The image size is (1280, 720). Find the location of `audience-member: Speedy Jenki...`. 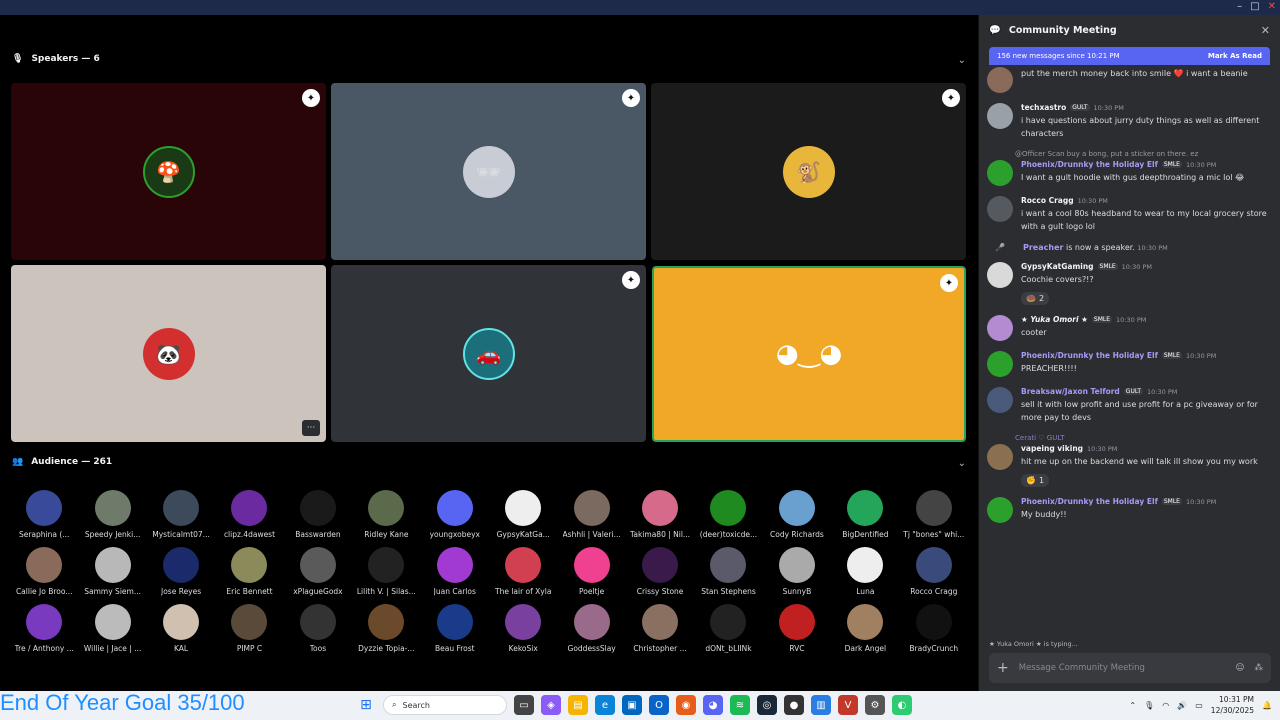

audience-member: Speedy Jenki... is located at coordinates (112, 514).